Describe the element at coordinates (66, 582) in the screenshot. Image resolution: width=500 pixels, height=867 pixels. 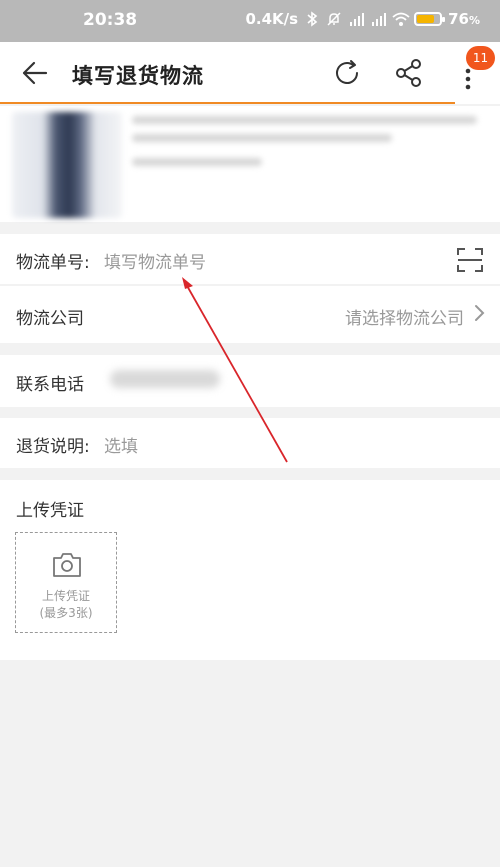
I see `upload-proof-button: 上传凭证 (最多3张)` at that location.